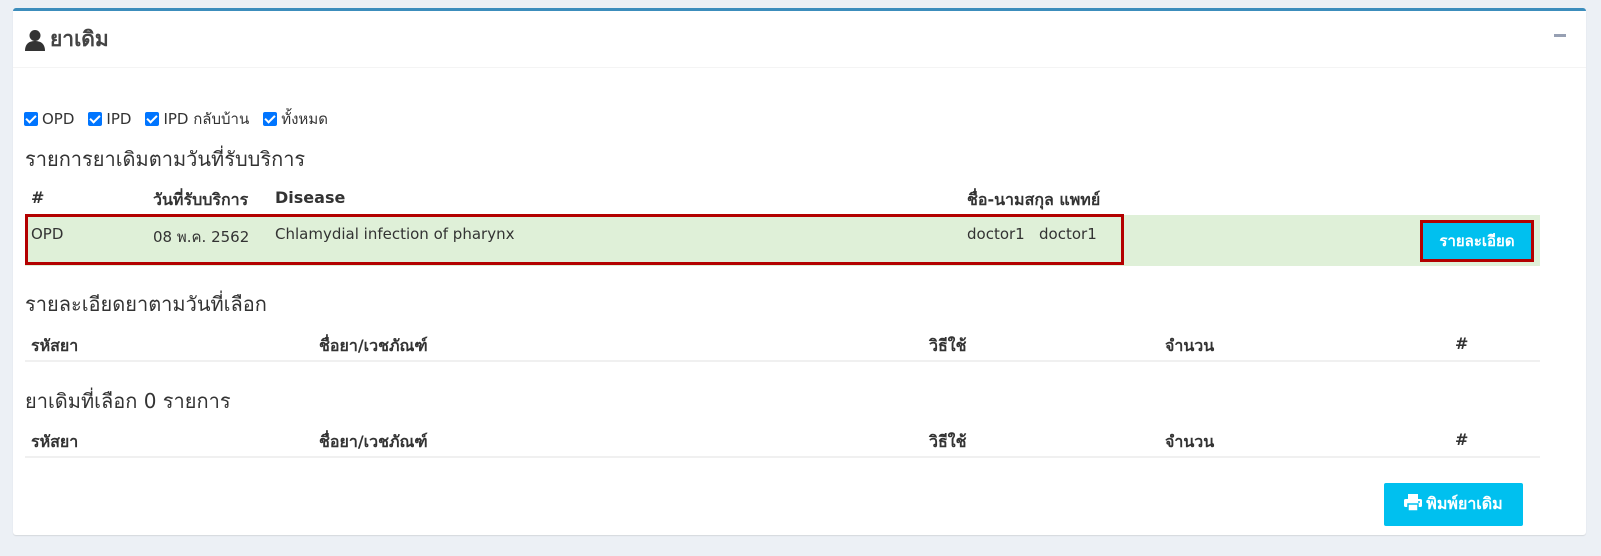 The width and height of the screenshot is (1601, 556). What do you see at coordinates (1560, 35) in the screenshot?
I see `minus-icon` at bounding box center [1560, 35].